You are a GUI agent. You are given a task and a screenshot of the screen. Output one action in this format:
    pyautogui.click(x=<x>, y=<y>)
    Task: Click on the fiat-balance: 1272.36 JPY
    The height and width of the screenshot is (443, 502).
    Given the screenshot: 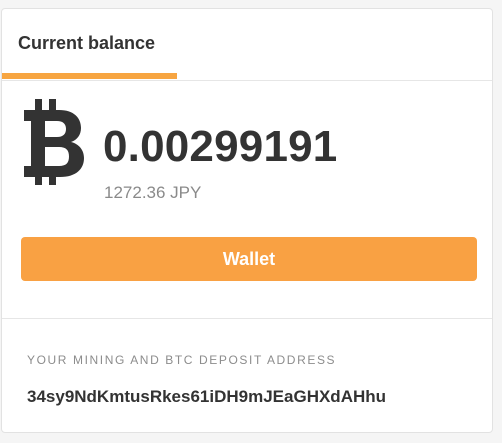 What is the action you would take?
    pyautogui.click(x=153, y=192)
    